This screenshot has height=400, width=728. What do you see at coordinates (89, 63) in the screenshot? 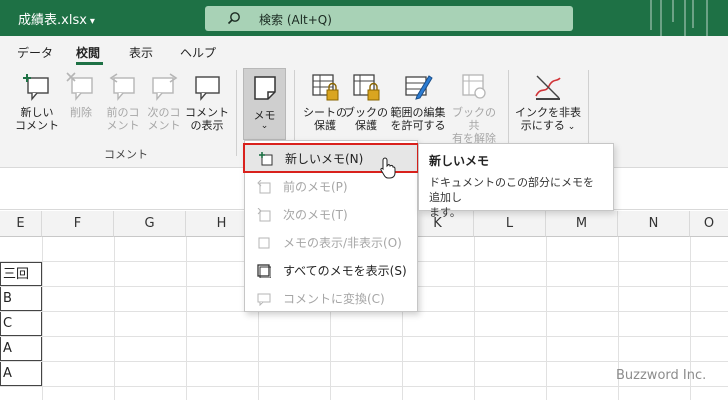
I see `active-tab-indicator` at bounding box center [89, 63].